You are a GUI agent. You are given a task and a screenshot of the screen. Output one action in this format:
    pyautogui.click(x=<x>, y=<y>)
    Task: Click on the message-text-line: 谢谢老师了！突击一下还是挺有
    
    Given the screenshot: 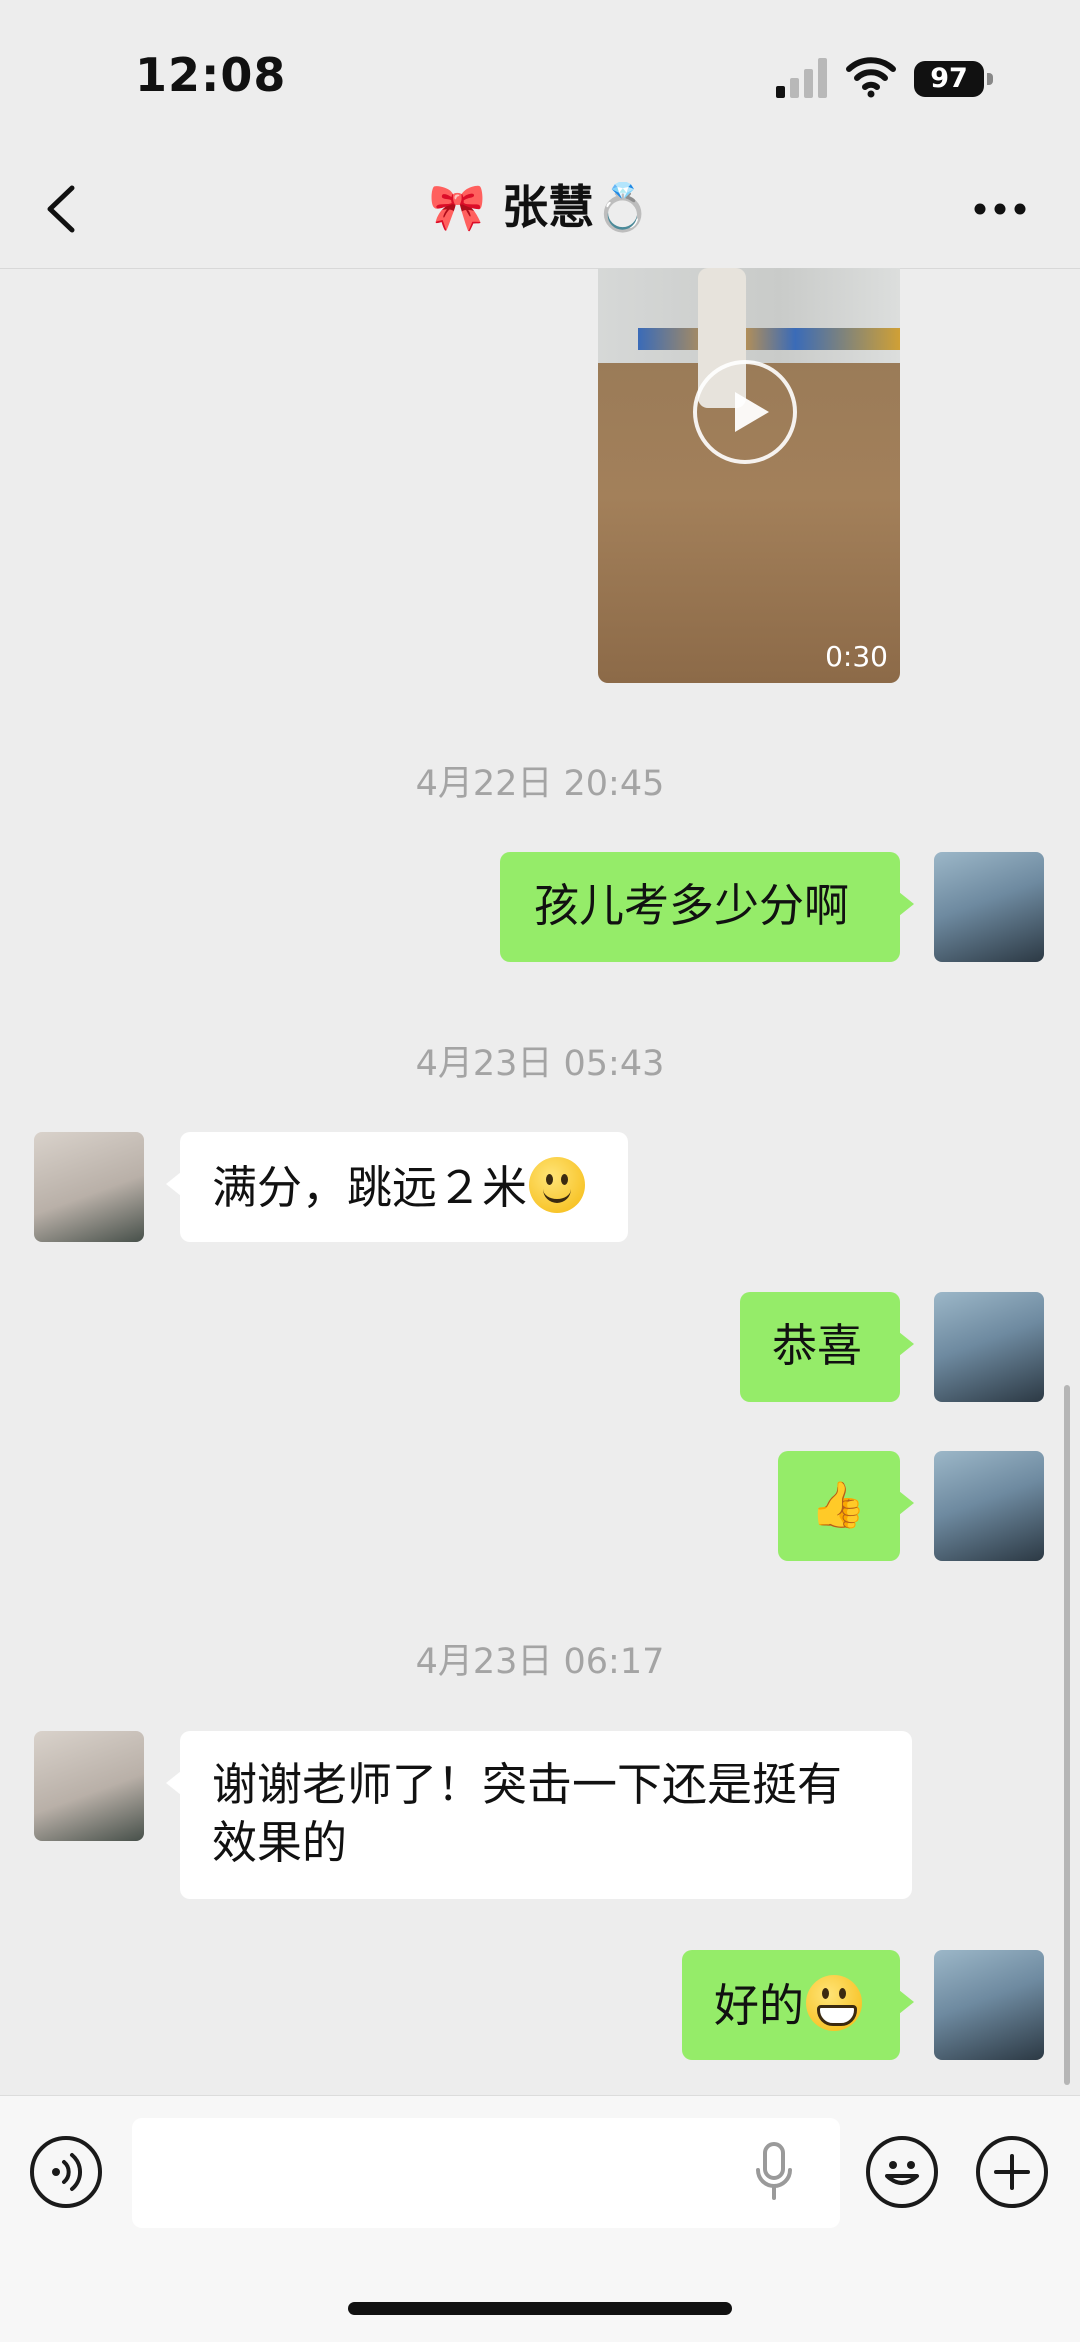 What is the action you would take?
    pyautogui.click(x=527, y=1784)
    